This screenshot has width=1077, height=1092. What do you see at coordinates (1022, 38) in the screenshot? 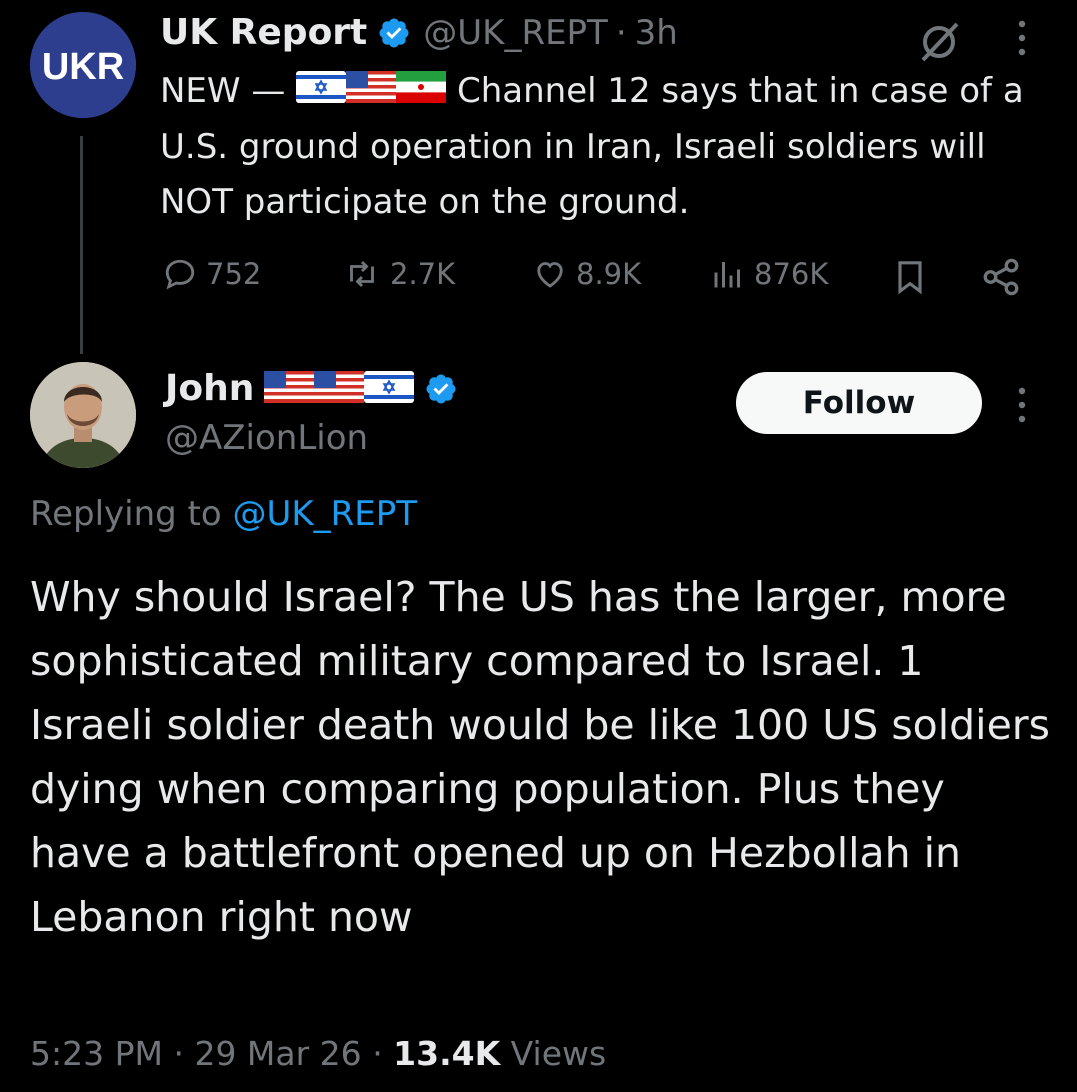
I see `more-options-icon` at bounding box center [1022, 38].